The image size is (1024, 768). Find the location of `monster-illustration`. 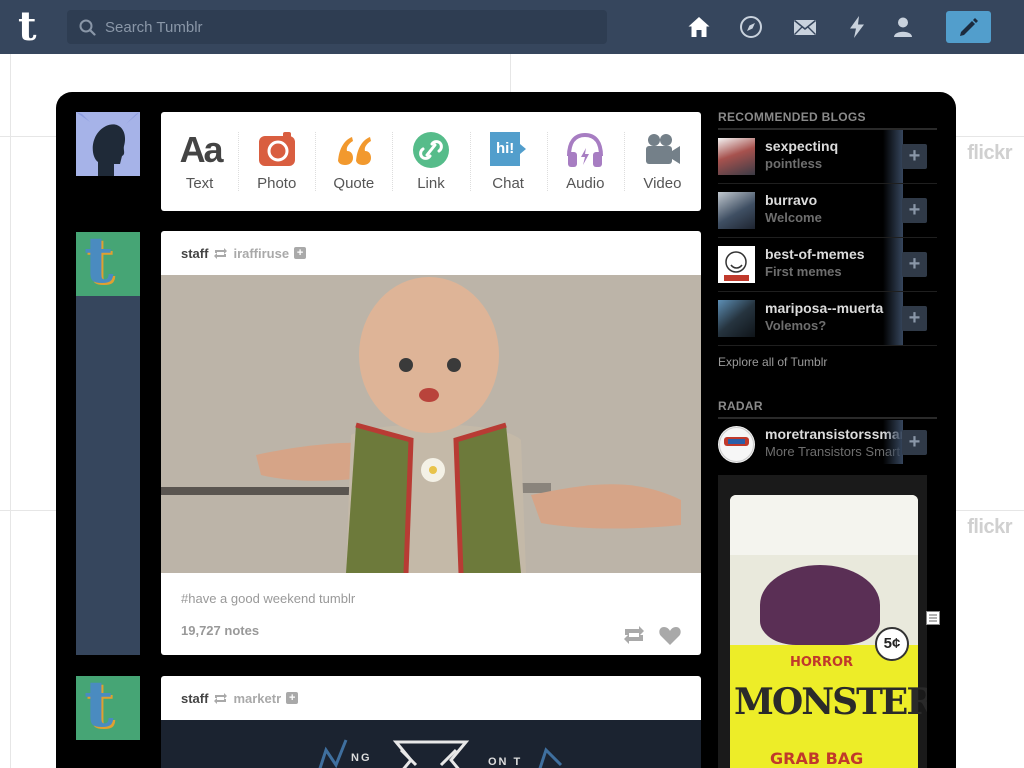

monster-illustration is located at coordinates (820, 605).